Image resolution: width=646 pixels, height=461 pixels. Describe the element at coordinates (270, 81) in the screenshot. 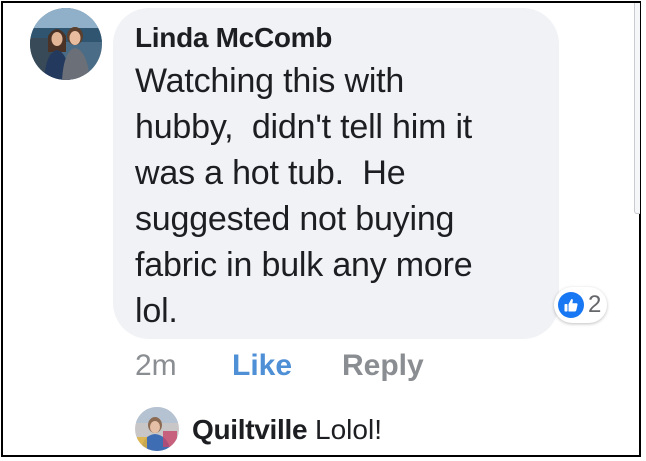

I see `comment-text-line: Watching this with` at that location.